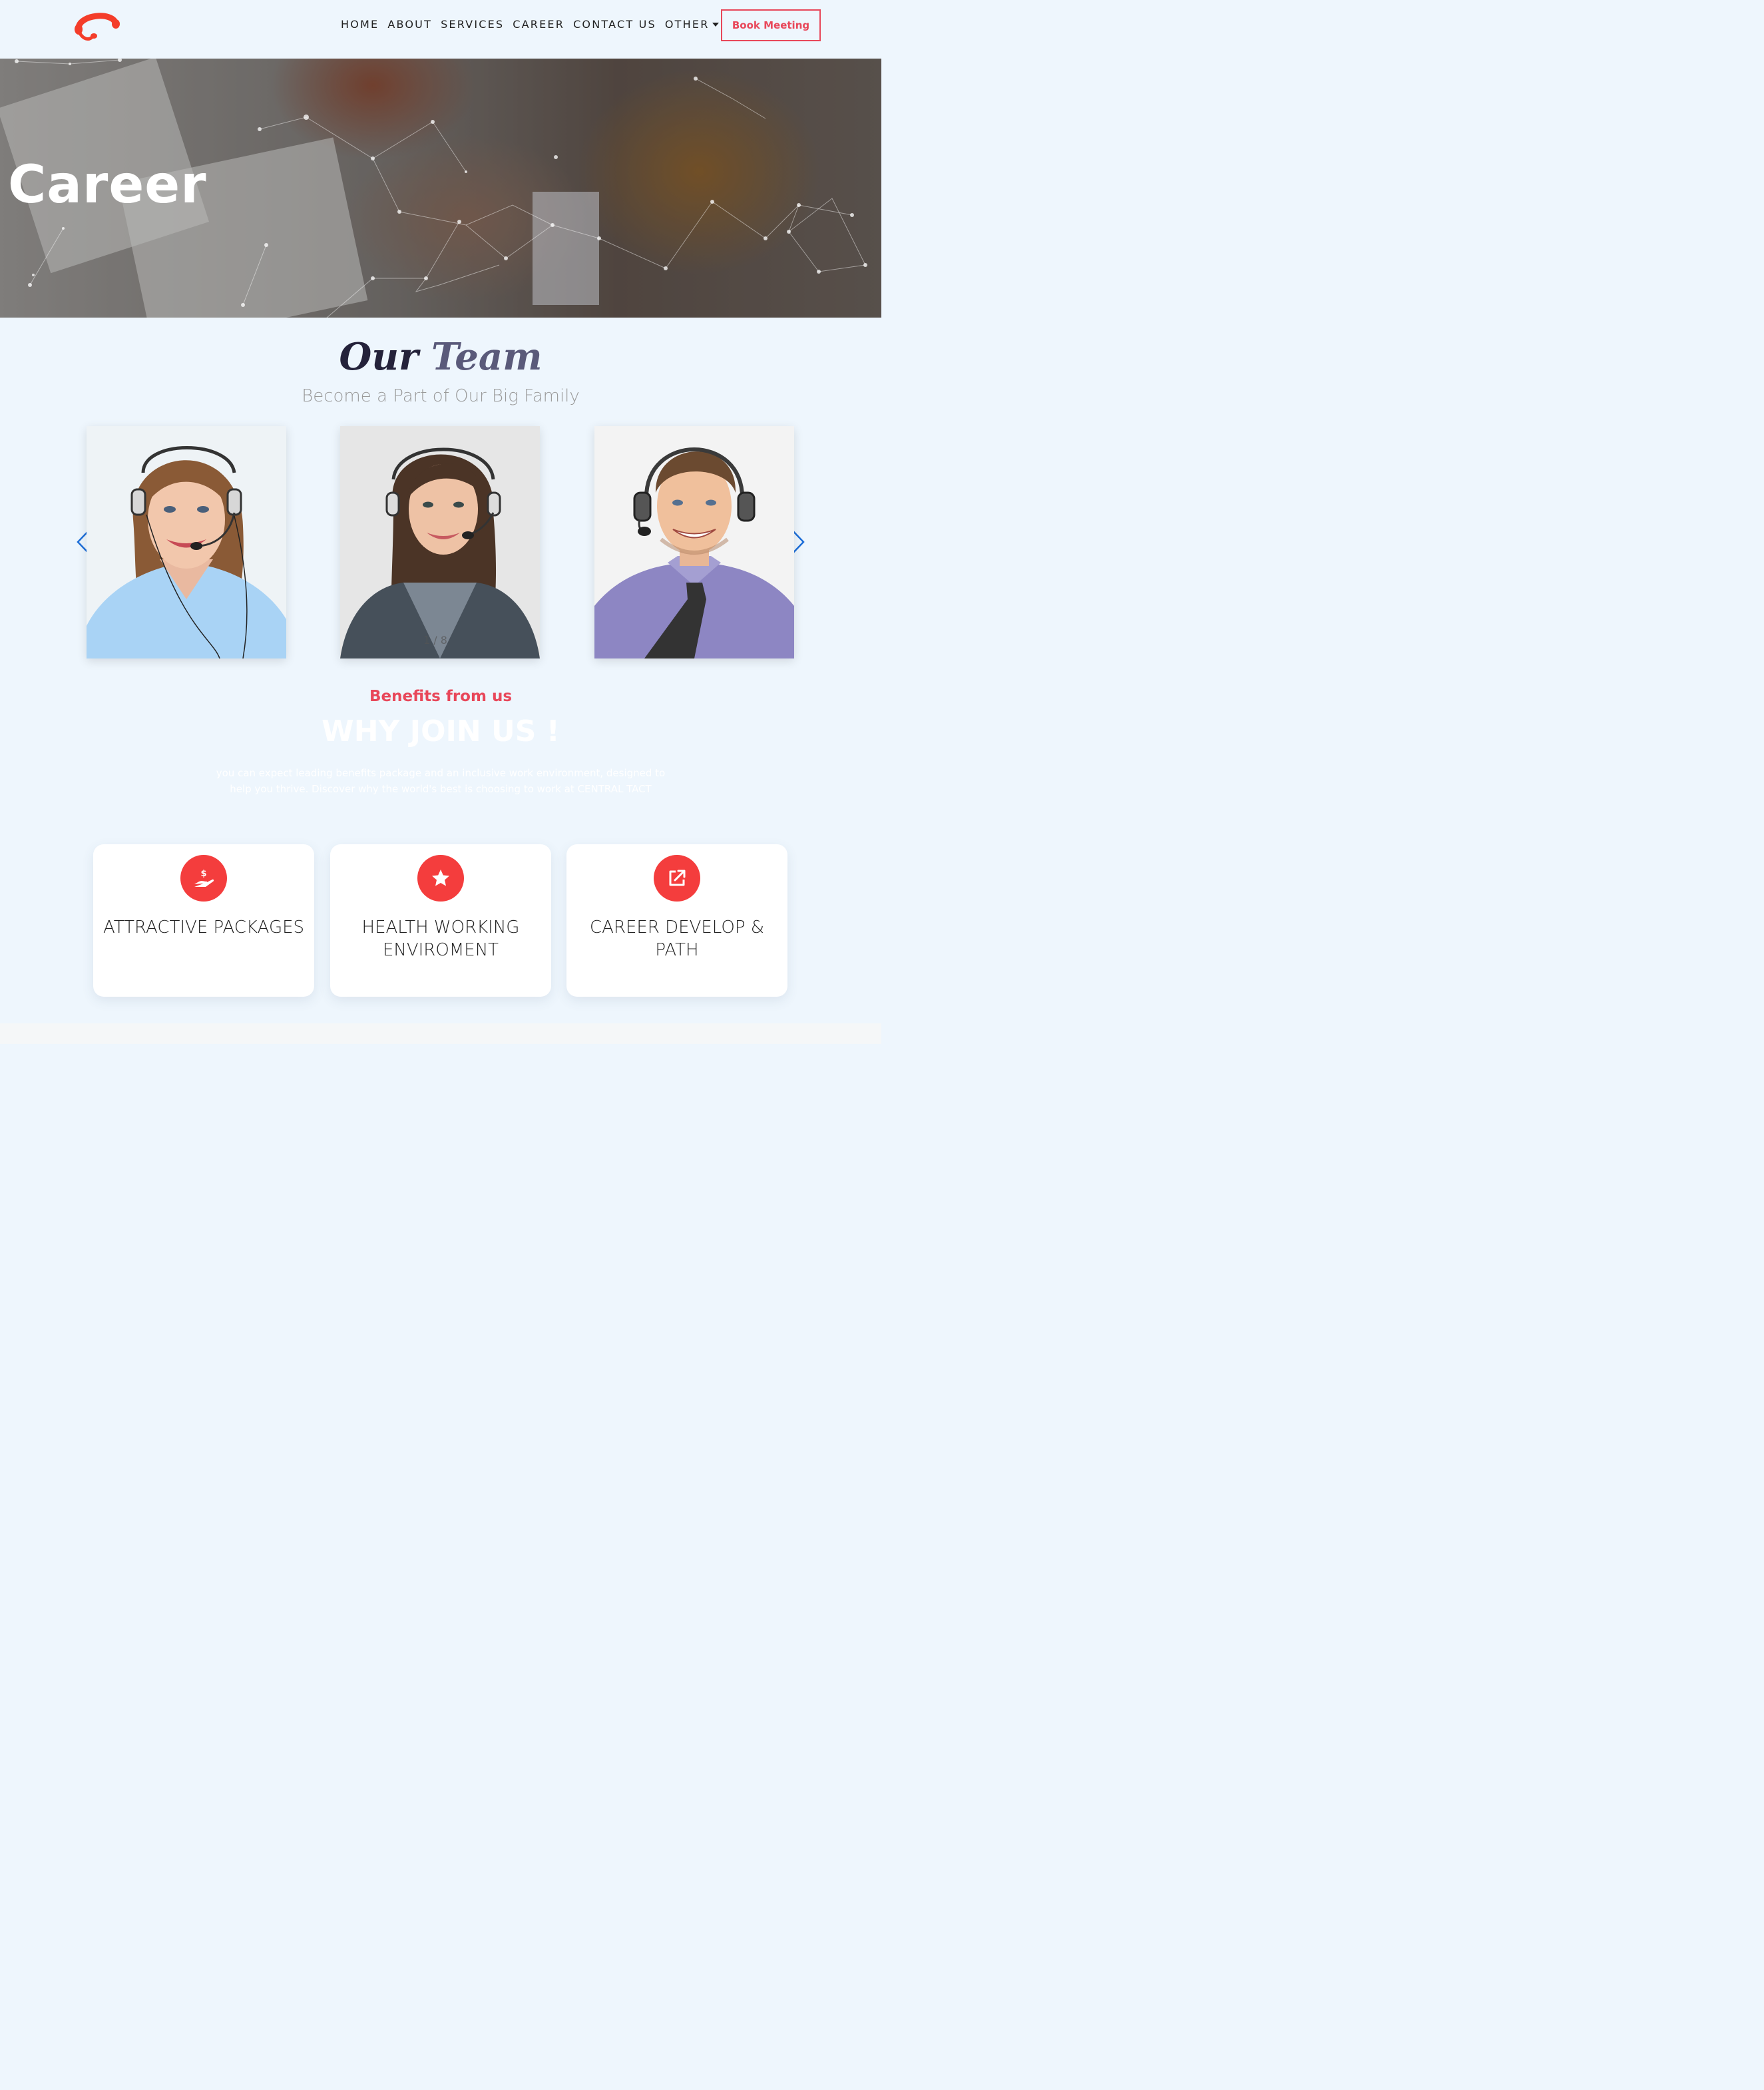 Image resolution: width=1764 pixels, height=2090 pixels. What do you see at coordinates (379, 357) in the screenshot?
I see `team-heading-part1: Our` at bounding box center [379, 357].